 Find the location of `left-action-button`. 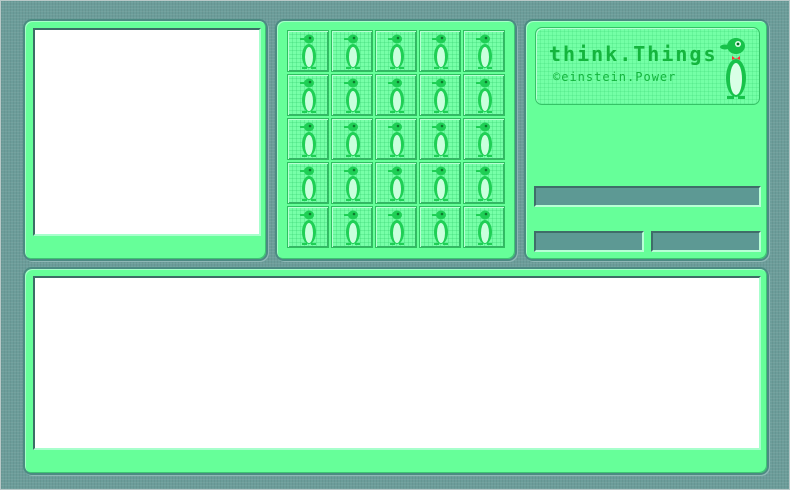

left-action-button is located at coordinates (589, 241).